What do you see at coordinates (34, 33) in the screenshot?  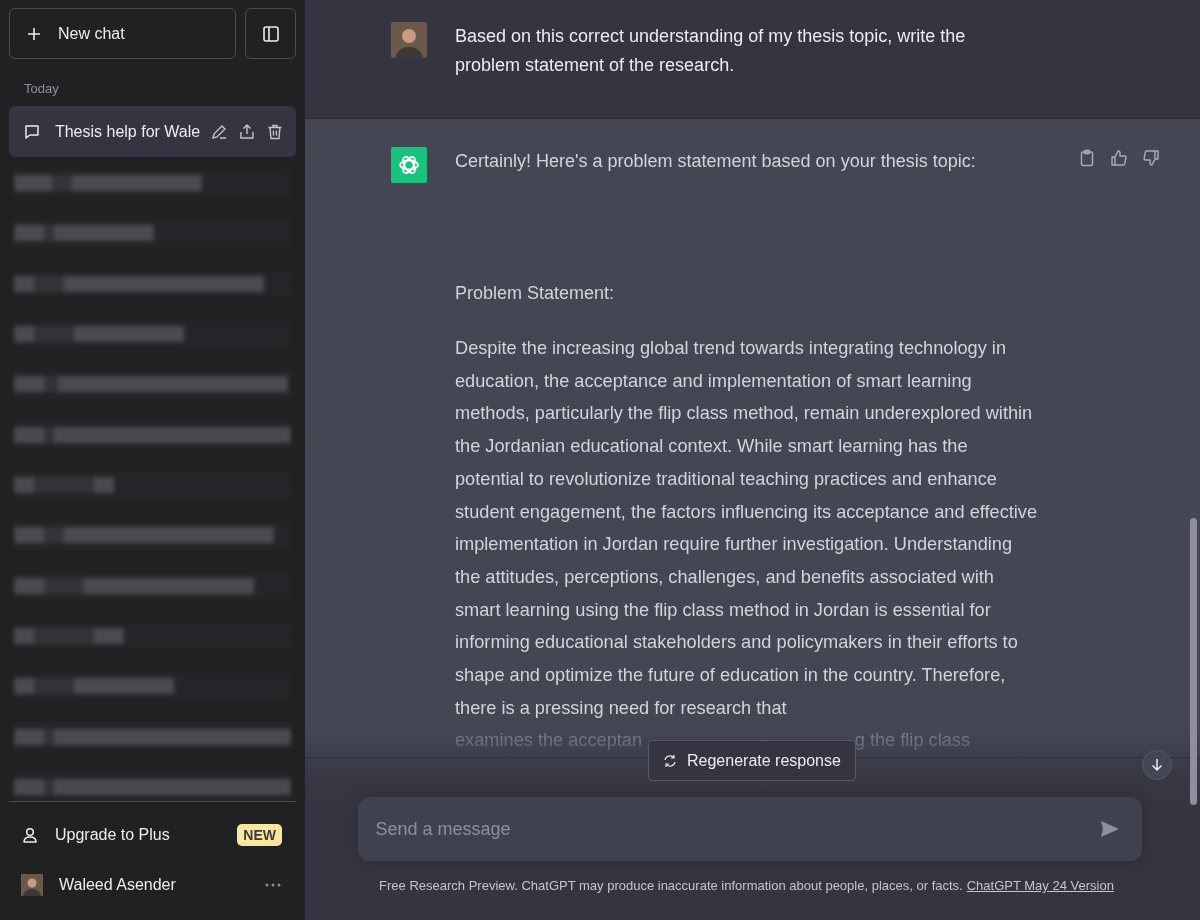 I see `plus-icon` at bounding box center [34, 33].